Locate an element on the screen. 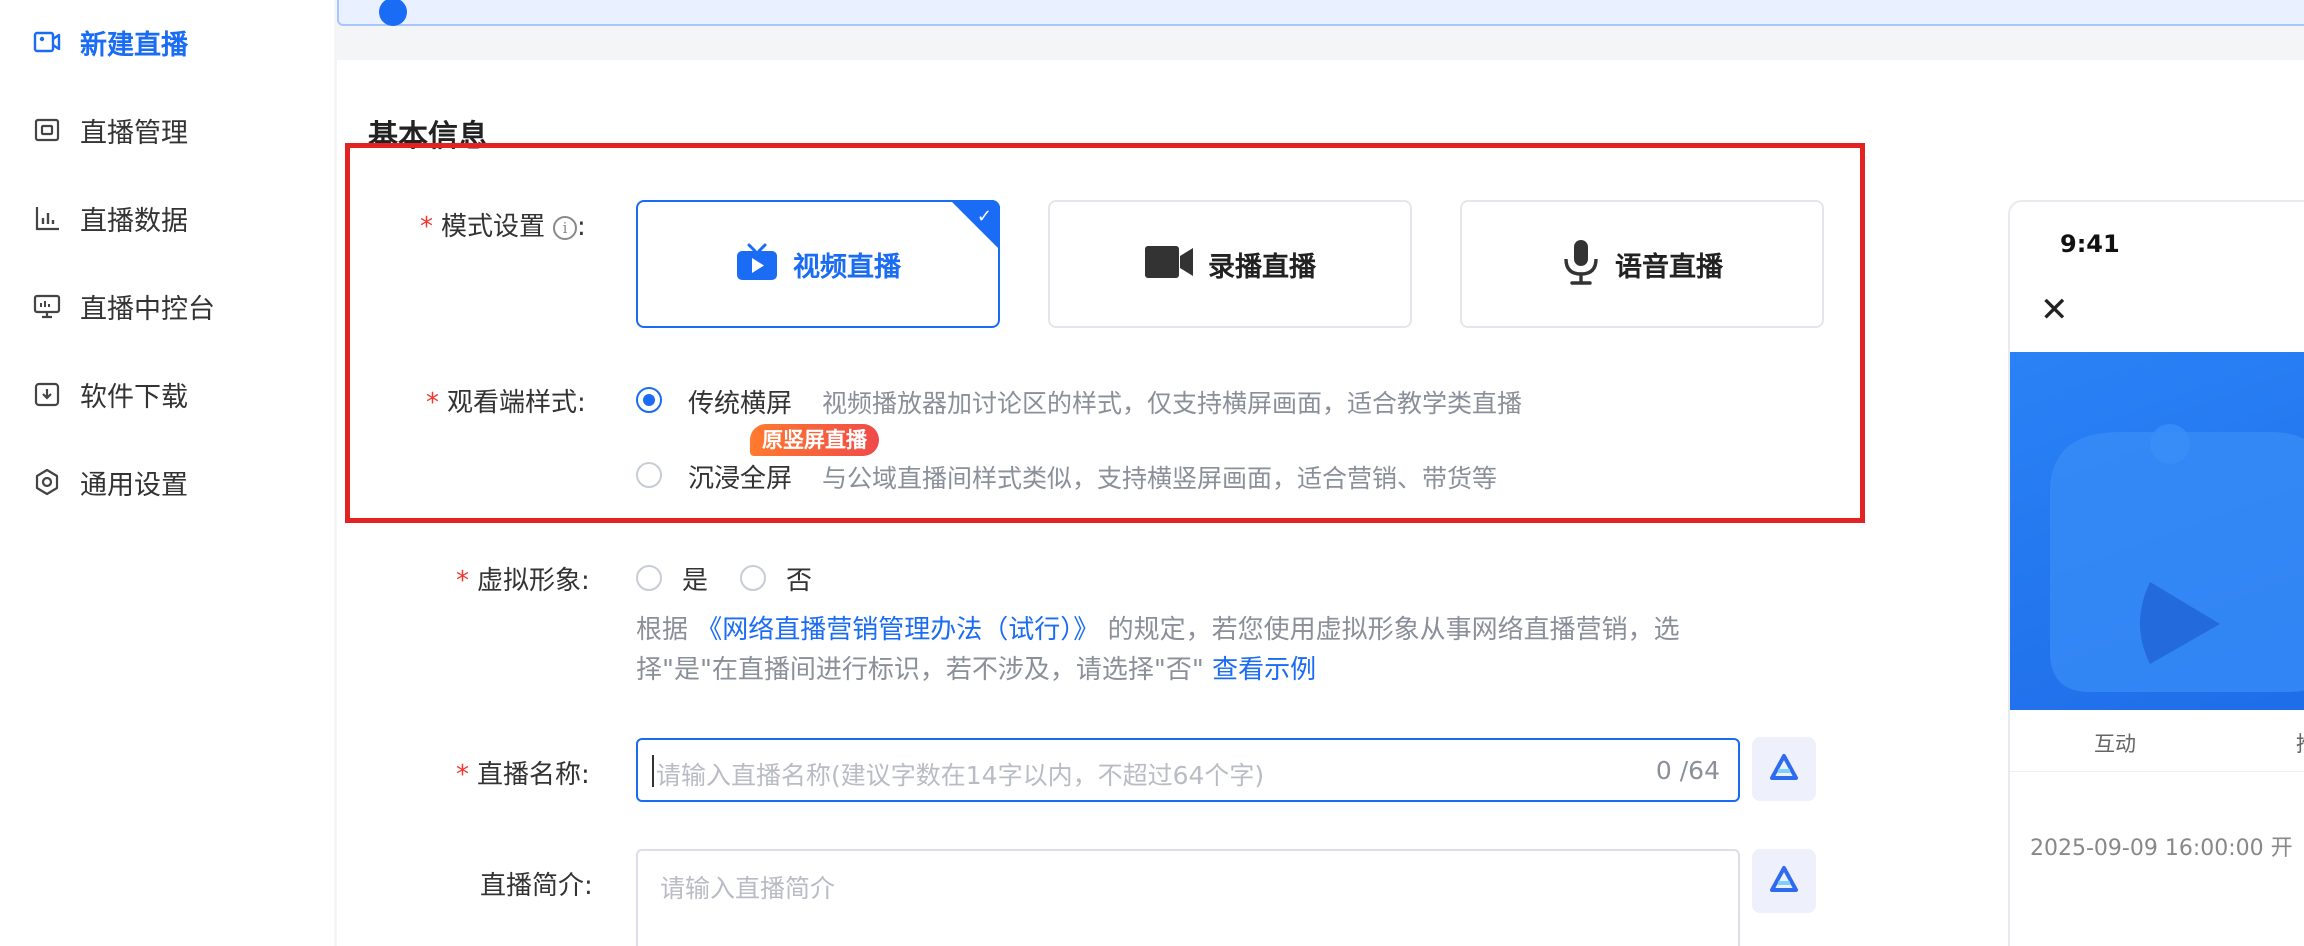  viewer-style-traditional-desc: 视频播放器加讨论区的样式，仅支持横屏画面，适合教学类直播 is located at coordinates (1172, 403).